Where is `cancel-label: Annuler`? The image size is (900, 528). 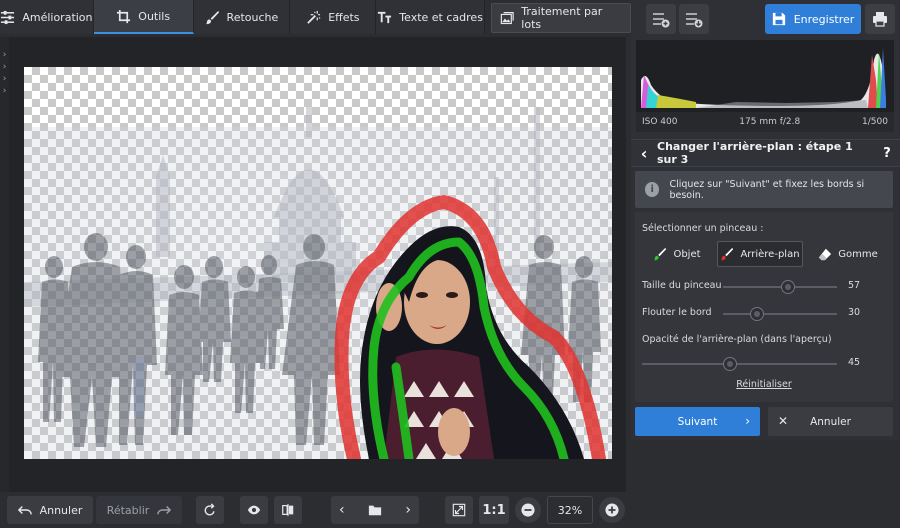
cancel-label: Annuler is located at coordinates (830, 421).